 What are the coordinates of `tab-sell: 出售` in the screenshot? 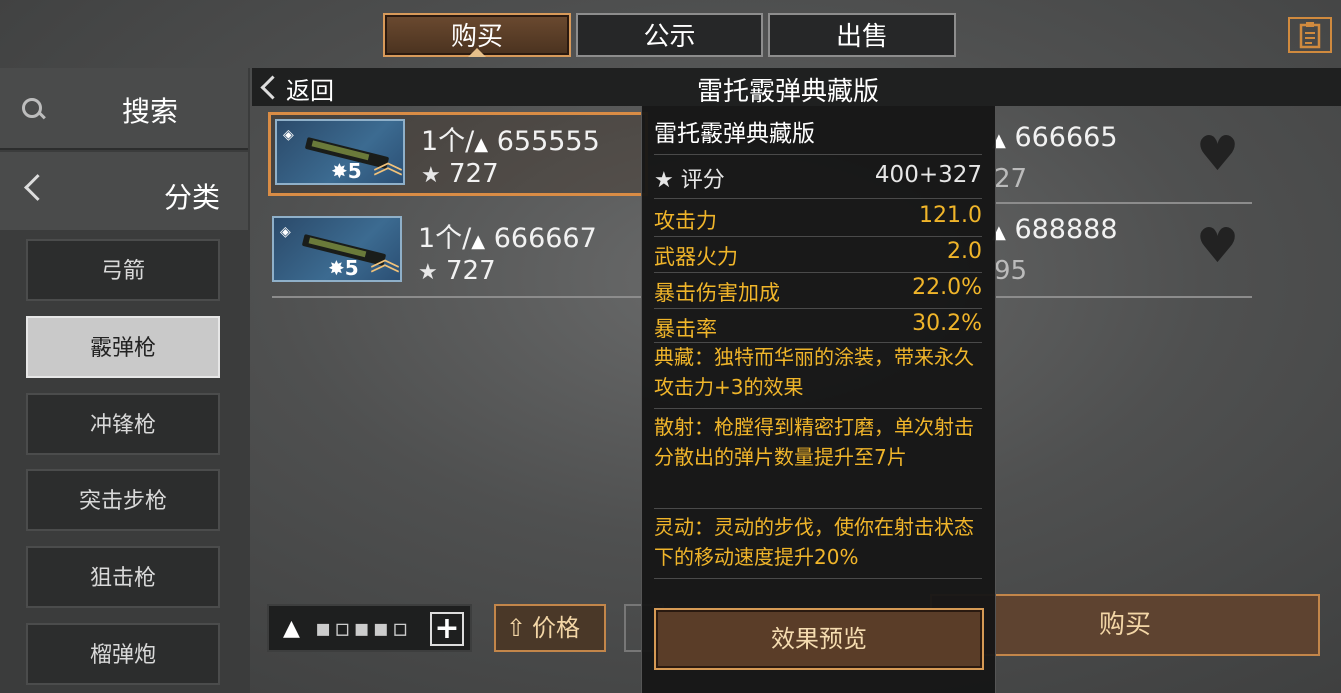 It's located at (862, 35).